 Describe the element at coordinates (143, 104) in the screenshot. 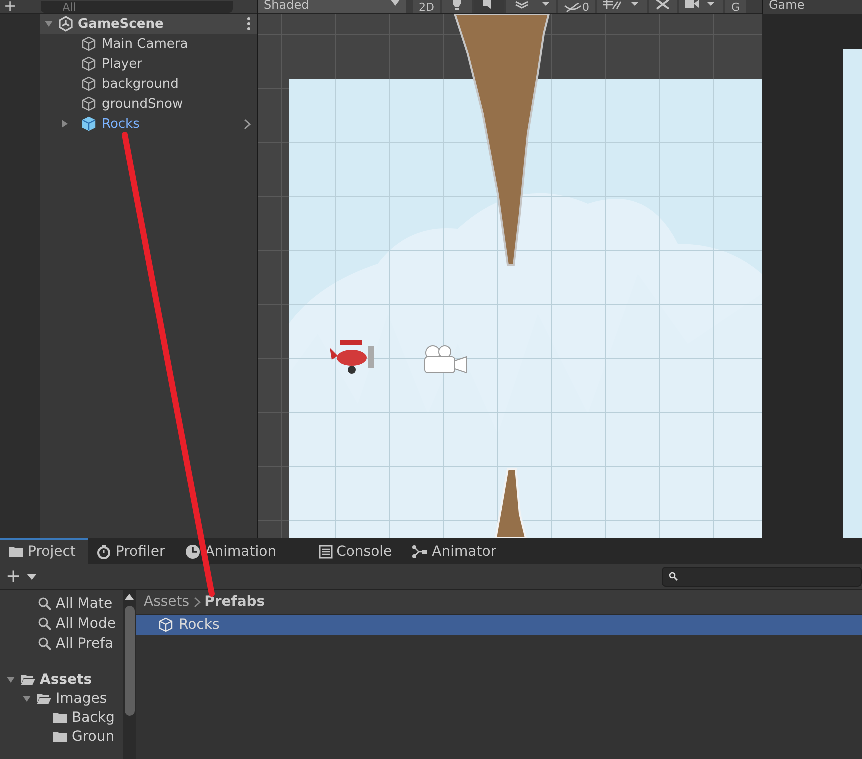

I see `object-name: groundSnow` at that location.